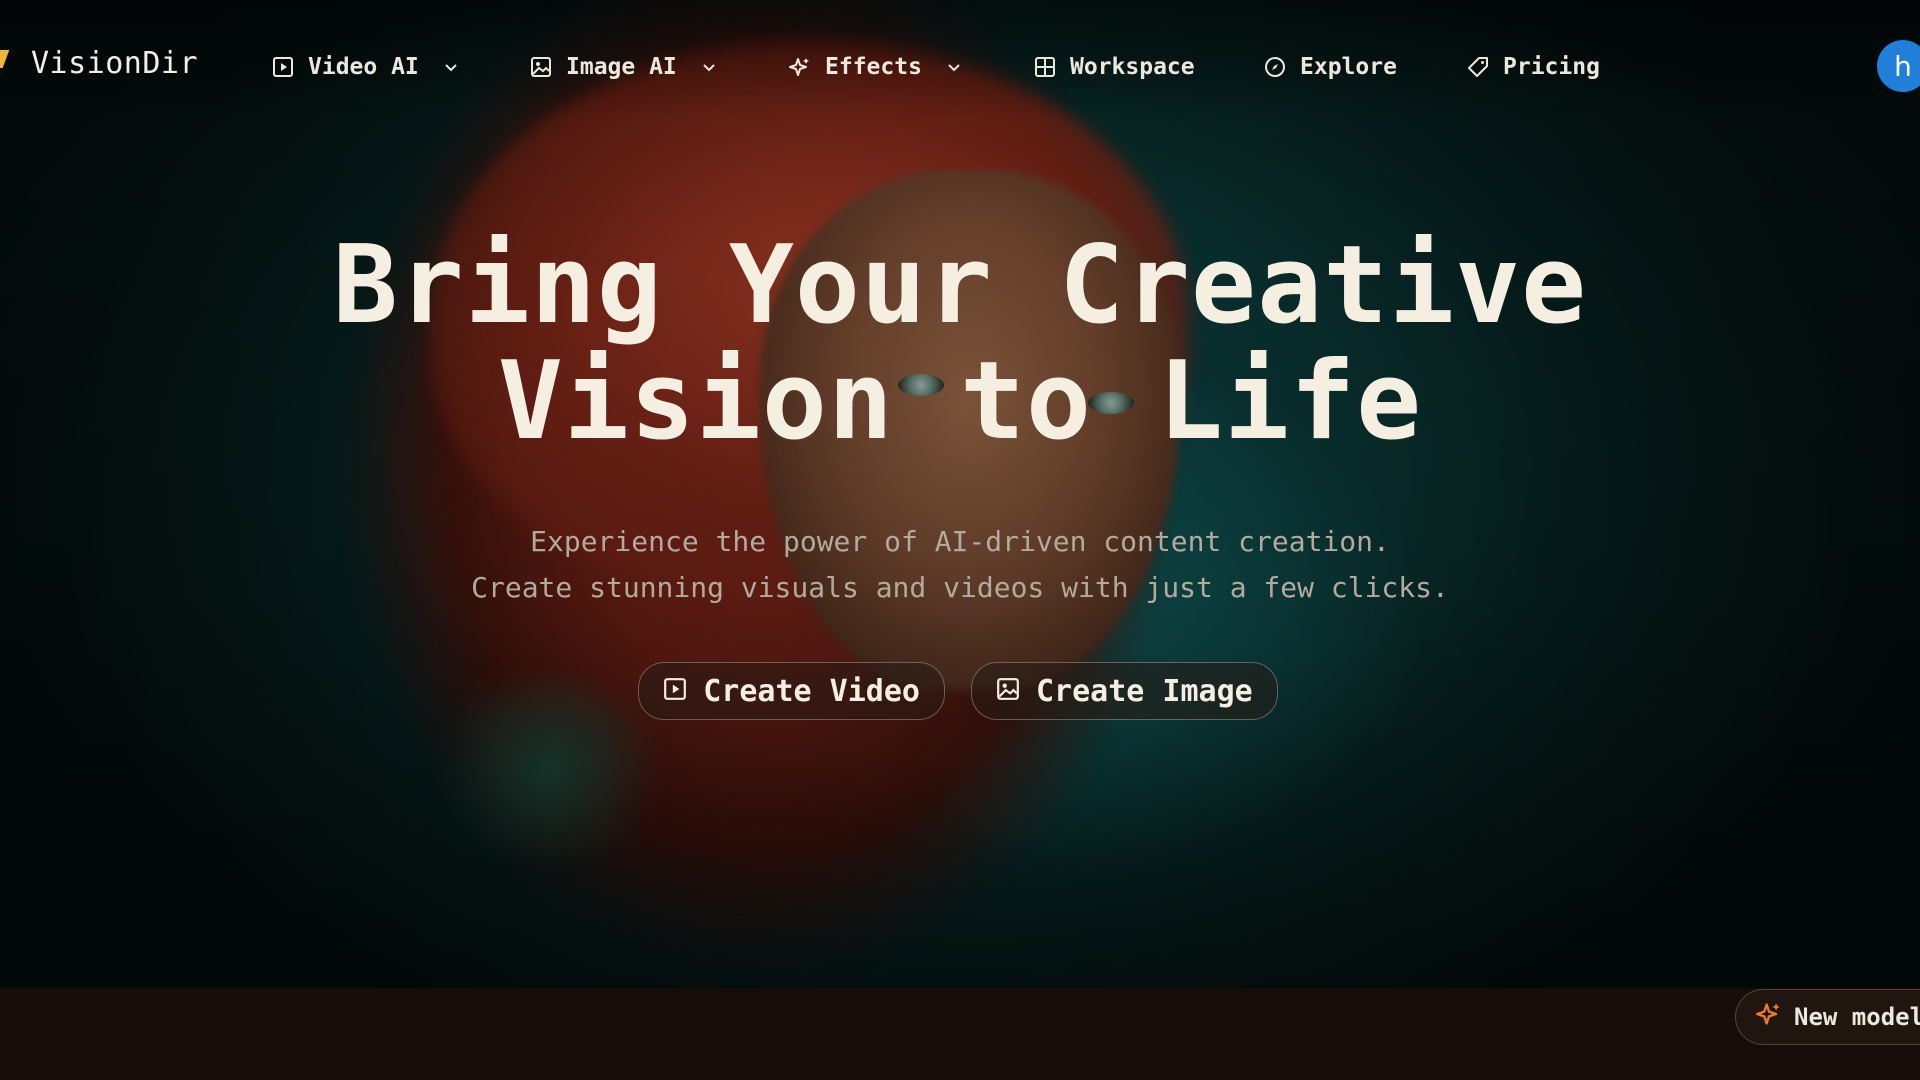 The image size is (1920, 1080). I want to click on nav-item-label: Image AI, so click(621, 67).